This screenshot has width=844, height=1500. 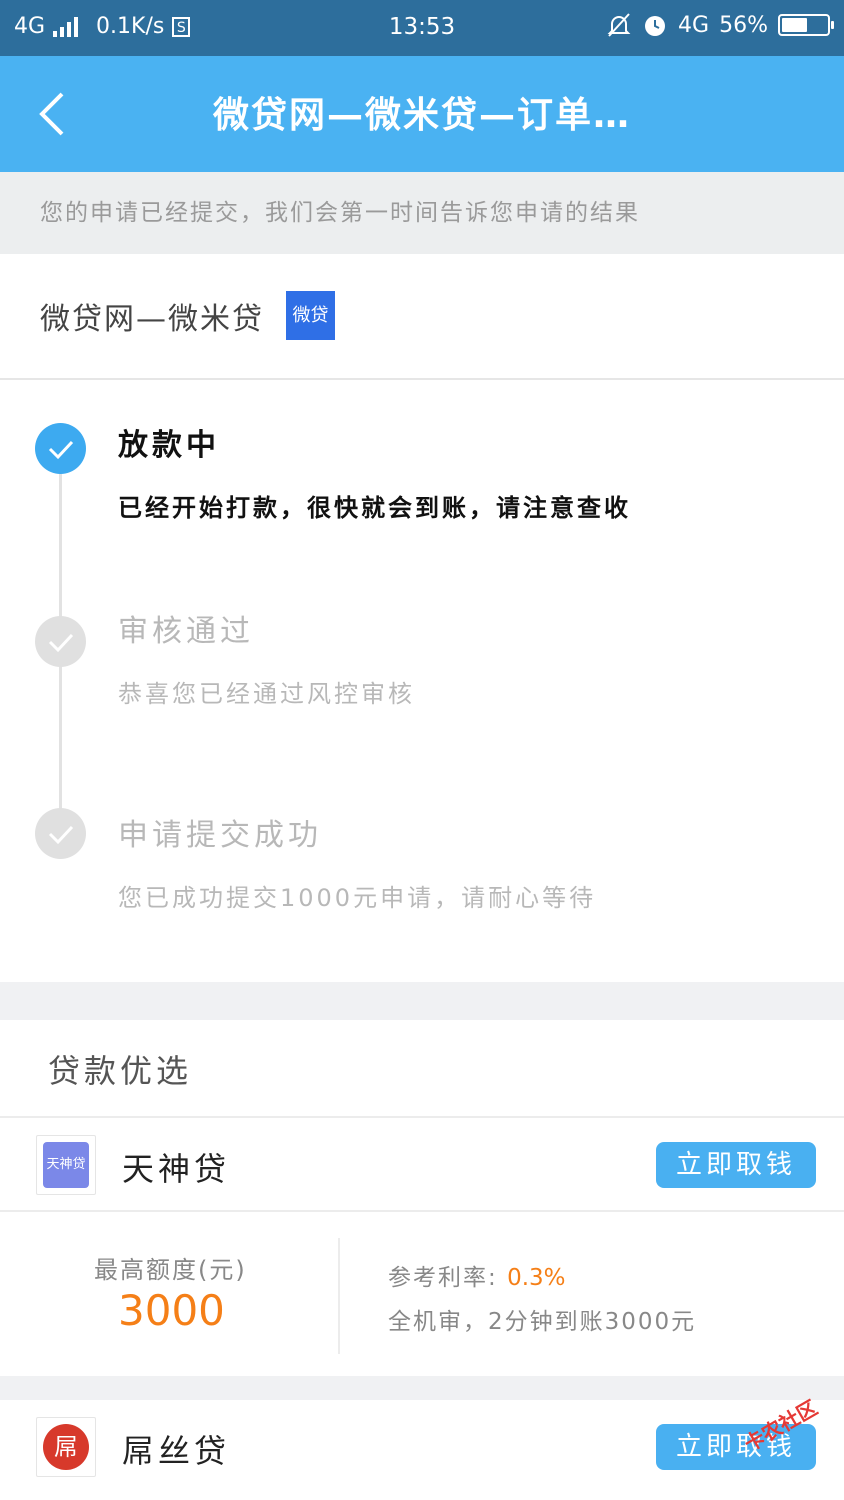 What do you see at coordinates (736, 1165) in the screenshot?
I see `withdraw-button: 立即取钱` at bounding box center [736, 1165].